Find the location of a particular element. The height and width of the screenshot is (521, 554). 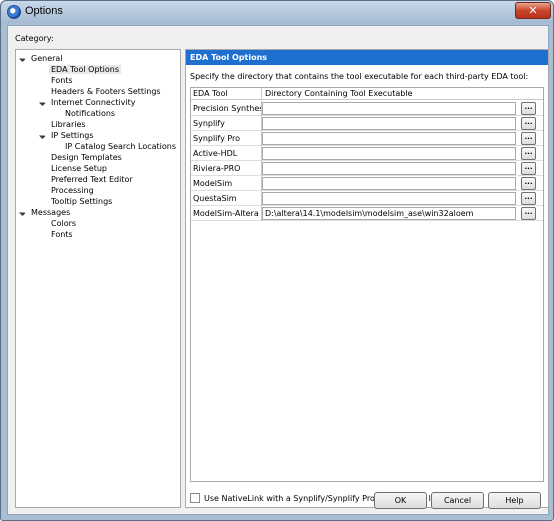

tree-item-ip-catalog-search-locations: IP Catalog Search Locations is located at coordinates (120, 146).